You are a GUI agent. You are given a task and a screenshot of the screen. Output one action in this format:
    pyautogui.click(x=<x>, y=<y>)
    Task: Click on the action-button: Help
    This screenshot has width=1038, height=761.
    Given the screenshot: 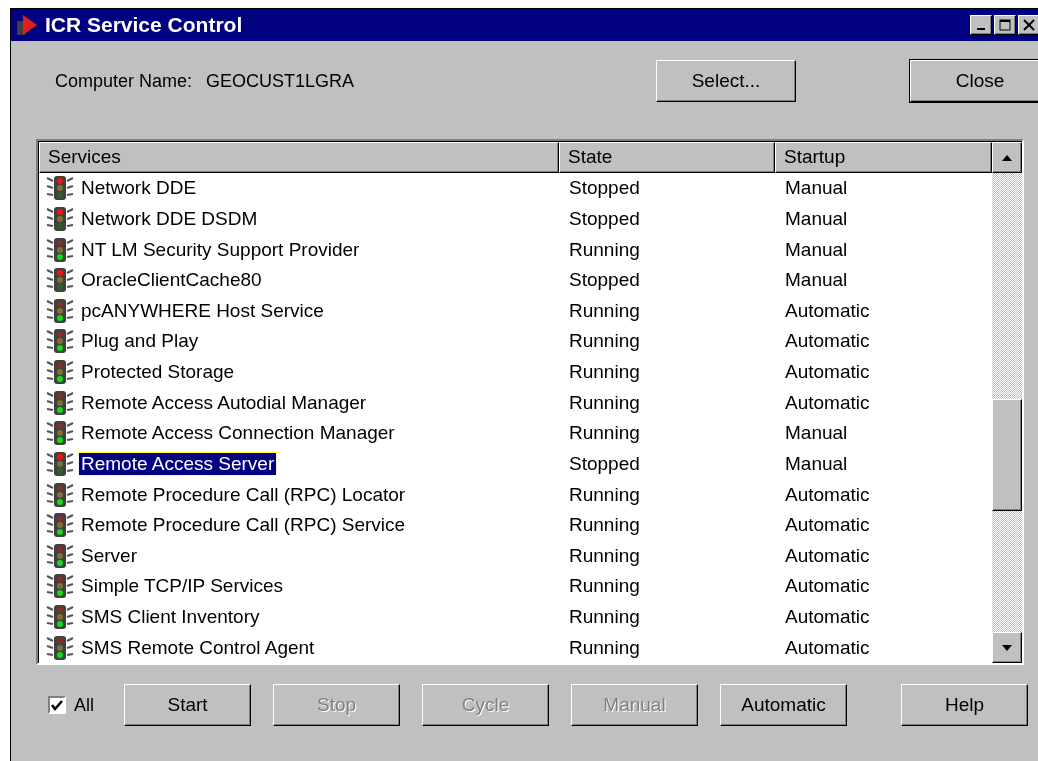 What is the action you would take?
    pyautogui.click(x=964, y=705)
    